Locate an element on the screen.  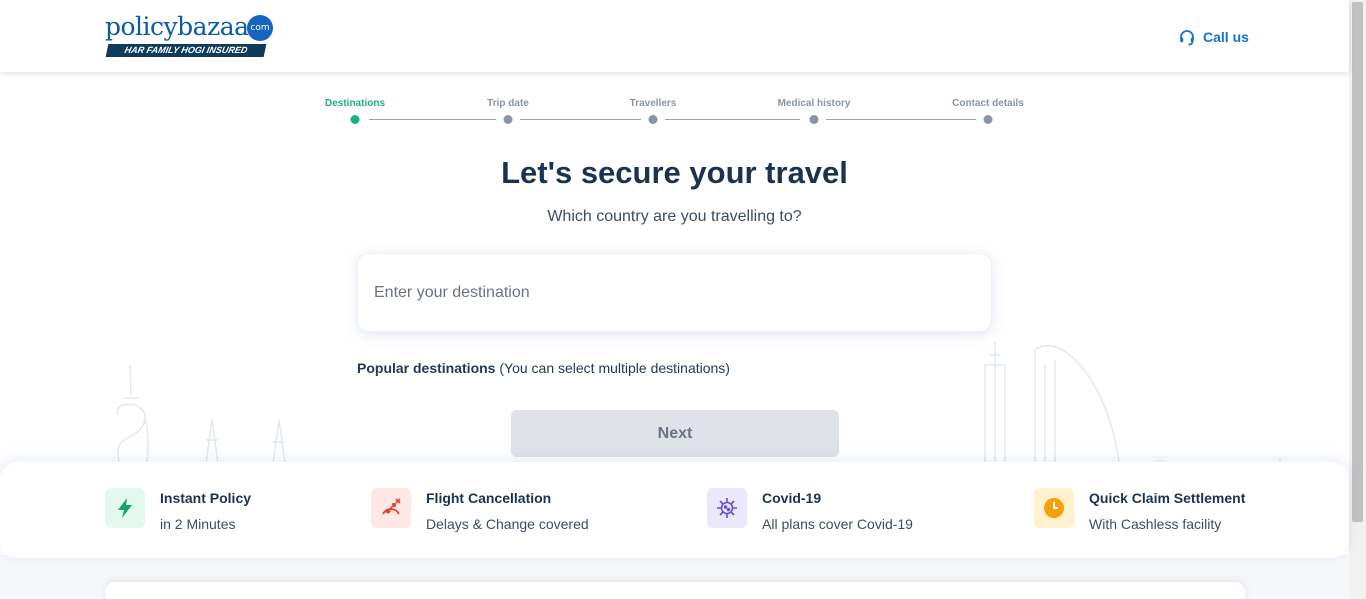
logo-tagline: HAR FAMILY HOGI INSURED is located at coordinates (186, 50).